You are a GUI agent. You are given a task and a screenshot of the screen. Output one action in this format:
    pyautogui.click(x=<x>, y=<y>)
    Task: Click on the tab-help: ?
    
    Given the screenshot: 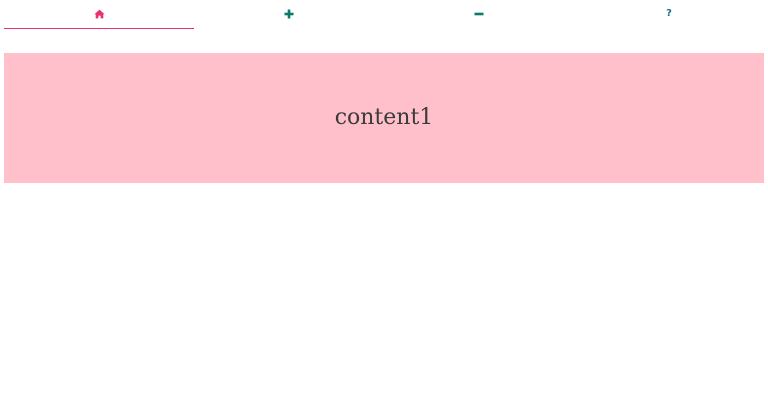 What is the action you would take?
    pyautogui.click(x=669, y=15)
    